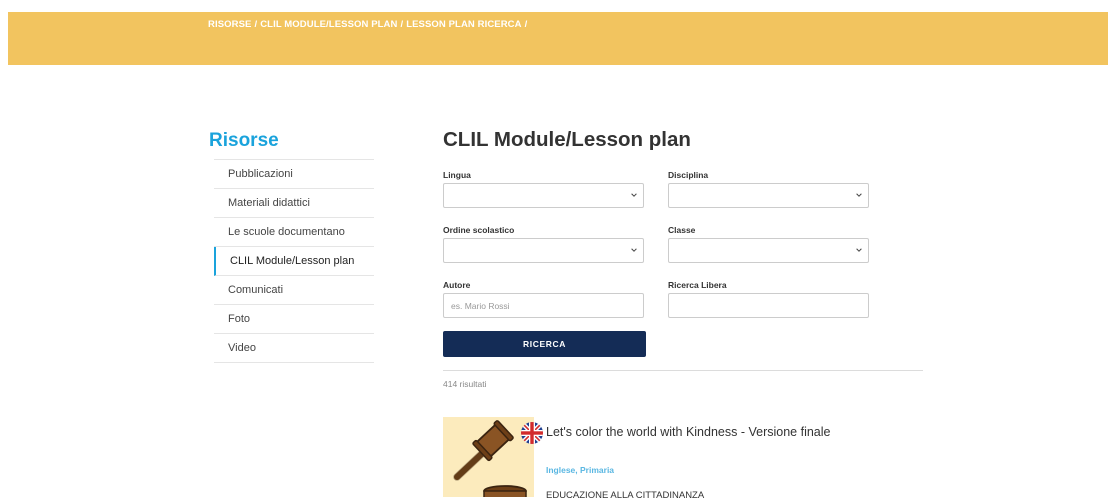 Image resolution: width=1108 pixels, height=501 pixels. What do you see at coordinates (244, 140) in the screenshot?
I see `sidebar-title: Risorse` at bounding box center [244, 140].